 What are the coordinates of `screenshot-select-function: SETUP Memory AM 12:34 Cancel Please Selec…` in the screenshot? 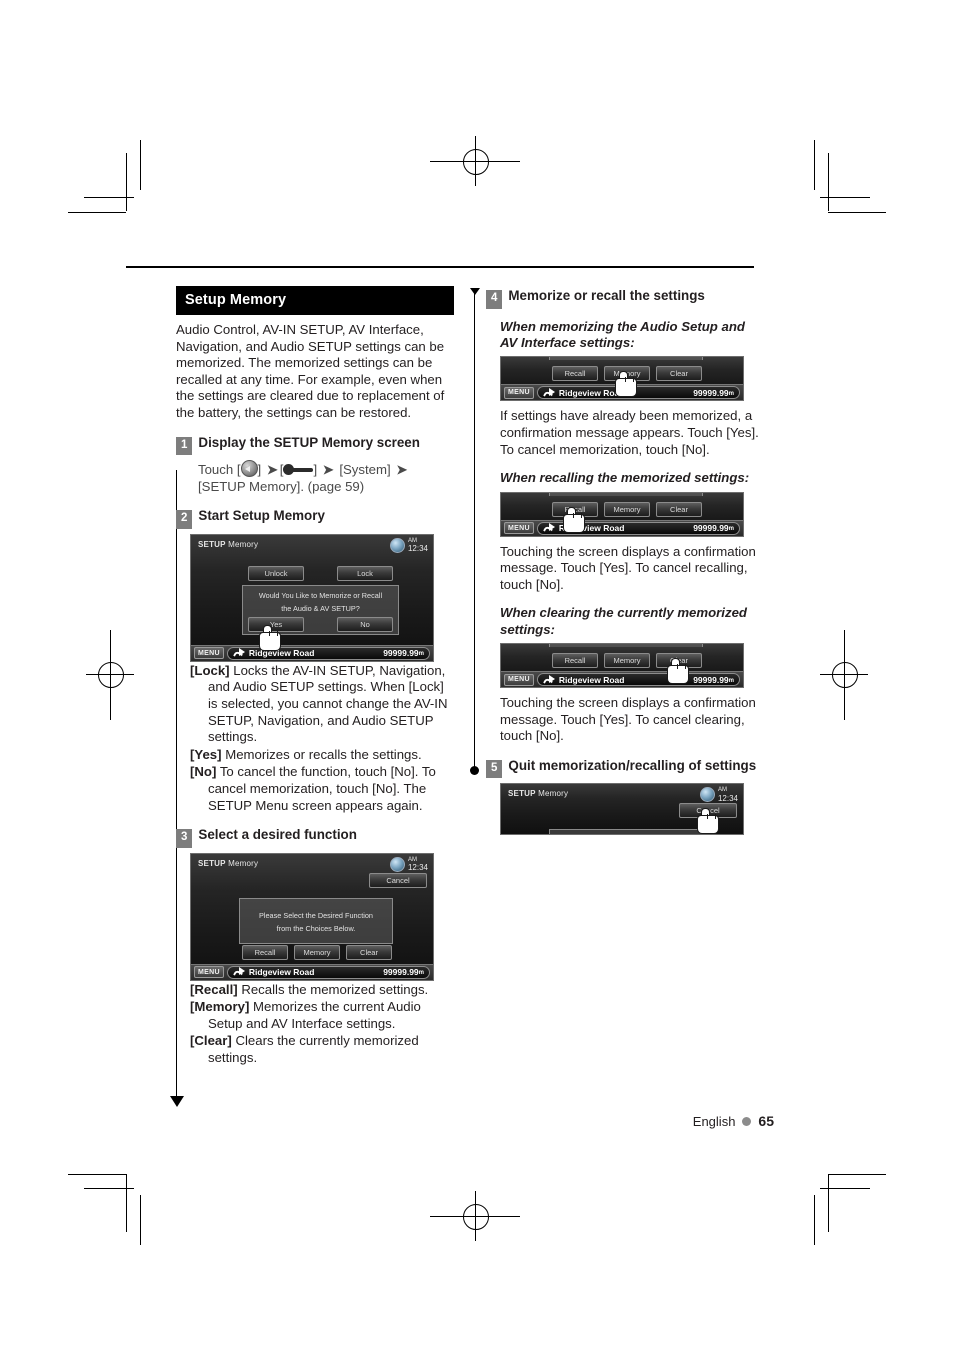 It's located at (312, 916).